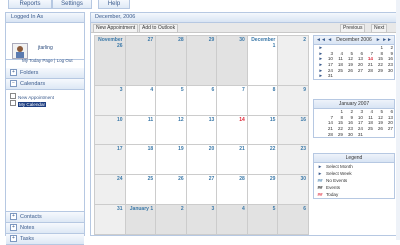 The image size is (400, 245). Describe the element at coordinates (262, 130) in the screenshot. I see `day-cell: 15` at that location.